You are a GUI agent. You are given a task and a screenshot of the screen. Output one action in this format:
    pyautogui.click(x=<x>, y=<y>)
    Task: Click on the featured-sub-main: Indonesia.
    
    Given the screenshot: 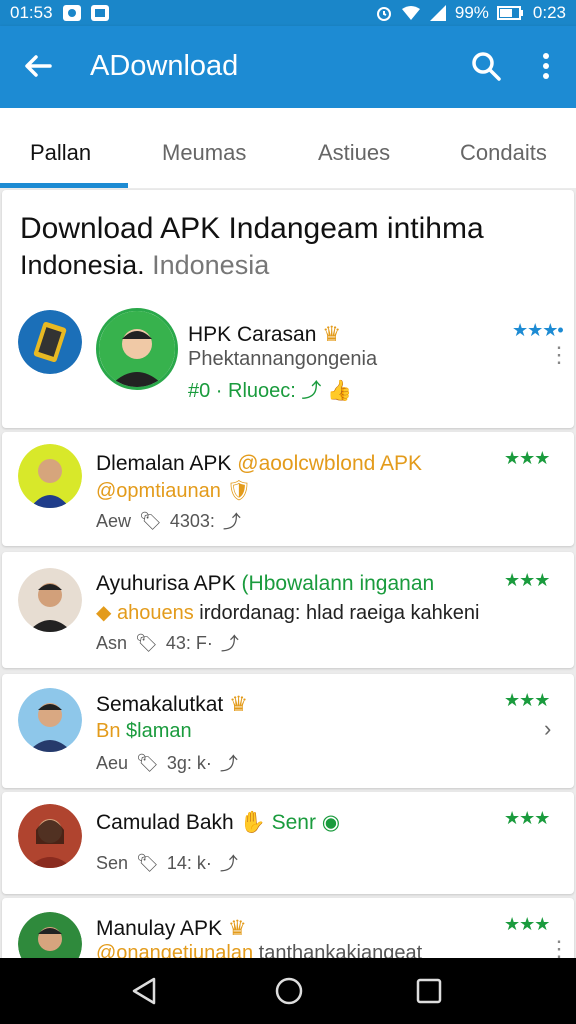 What is the action you would take?
    pyautogui.click(x=82, y=265)
    